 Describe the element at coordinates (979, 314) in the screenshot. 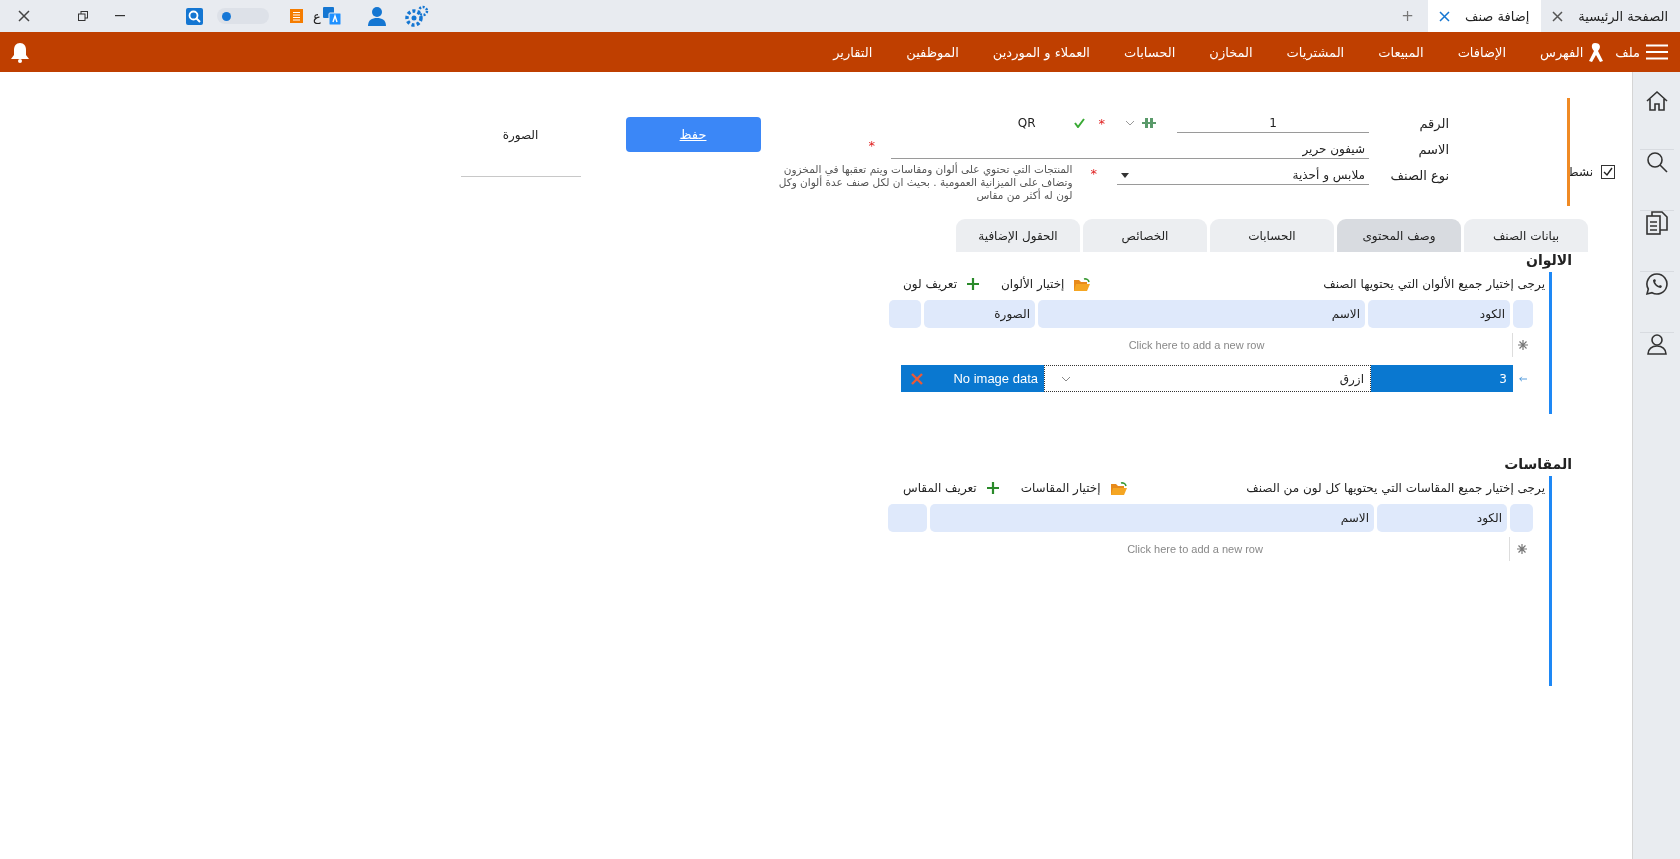

I see `column-header: الصورة` at that location.